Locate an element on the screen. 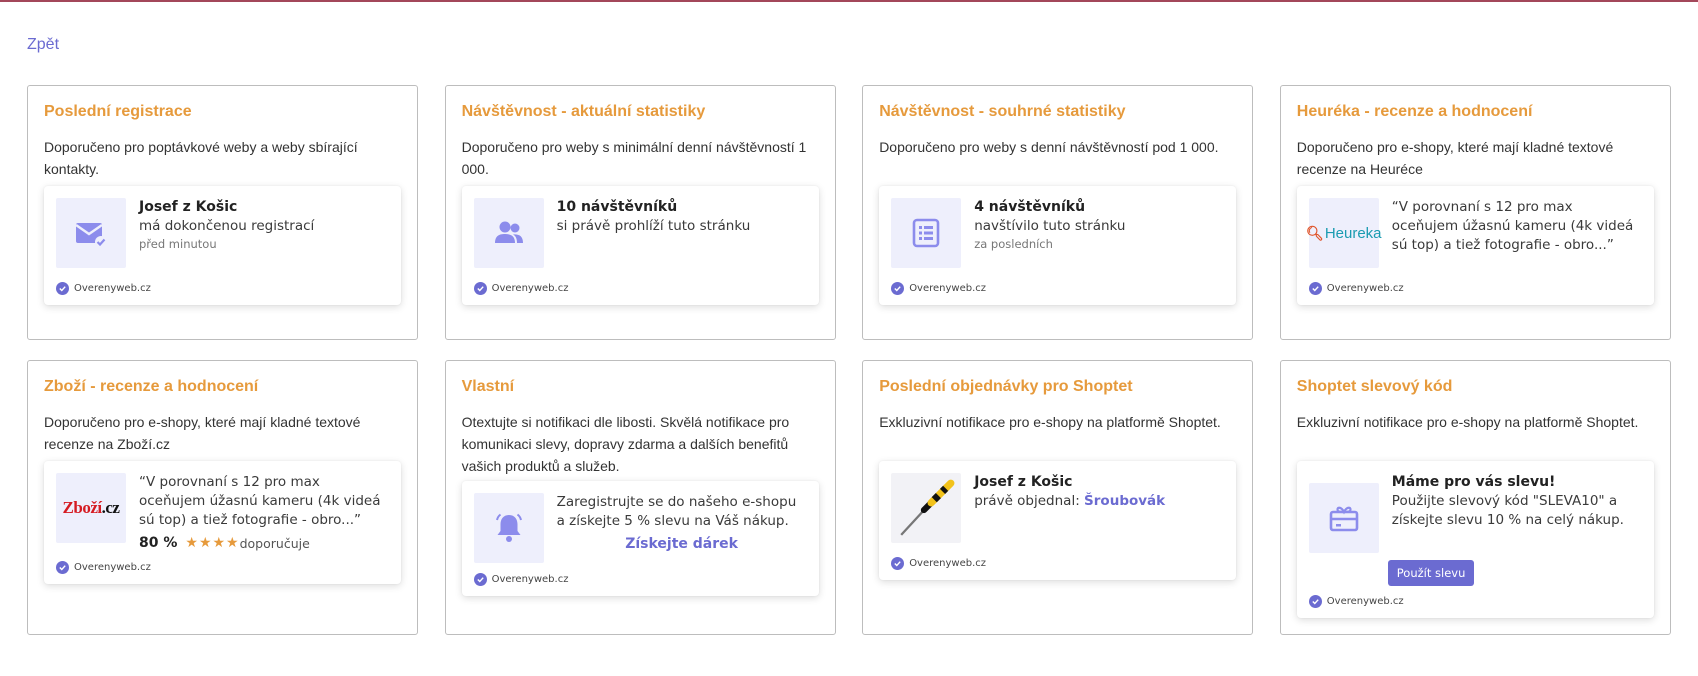 The height and width of the screenshot is (676, 1698). product-link: Šroubovák is located at coordinates (1124, 501).